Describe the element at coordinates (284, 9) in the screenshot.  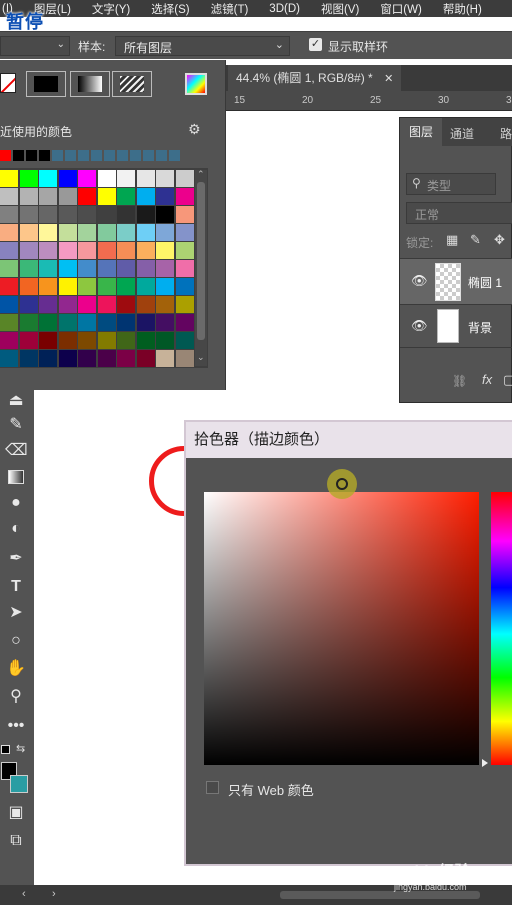
I see `menu-item: 3D(D)` at that location.